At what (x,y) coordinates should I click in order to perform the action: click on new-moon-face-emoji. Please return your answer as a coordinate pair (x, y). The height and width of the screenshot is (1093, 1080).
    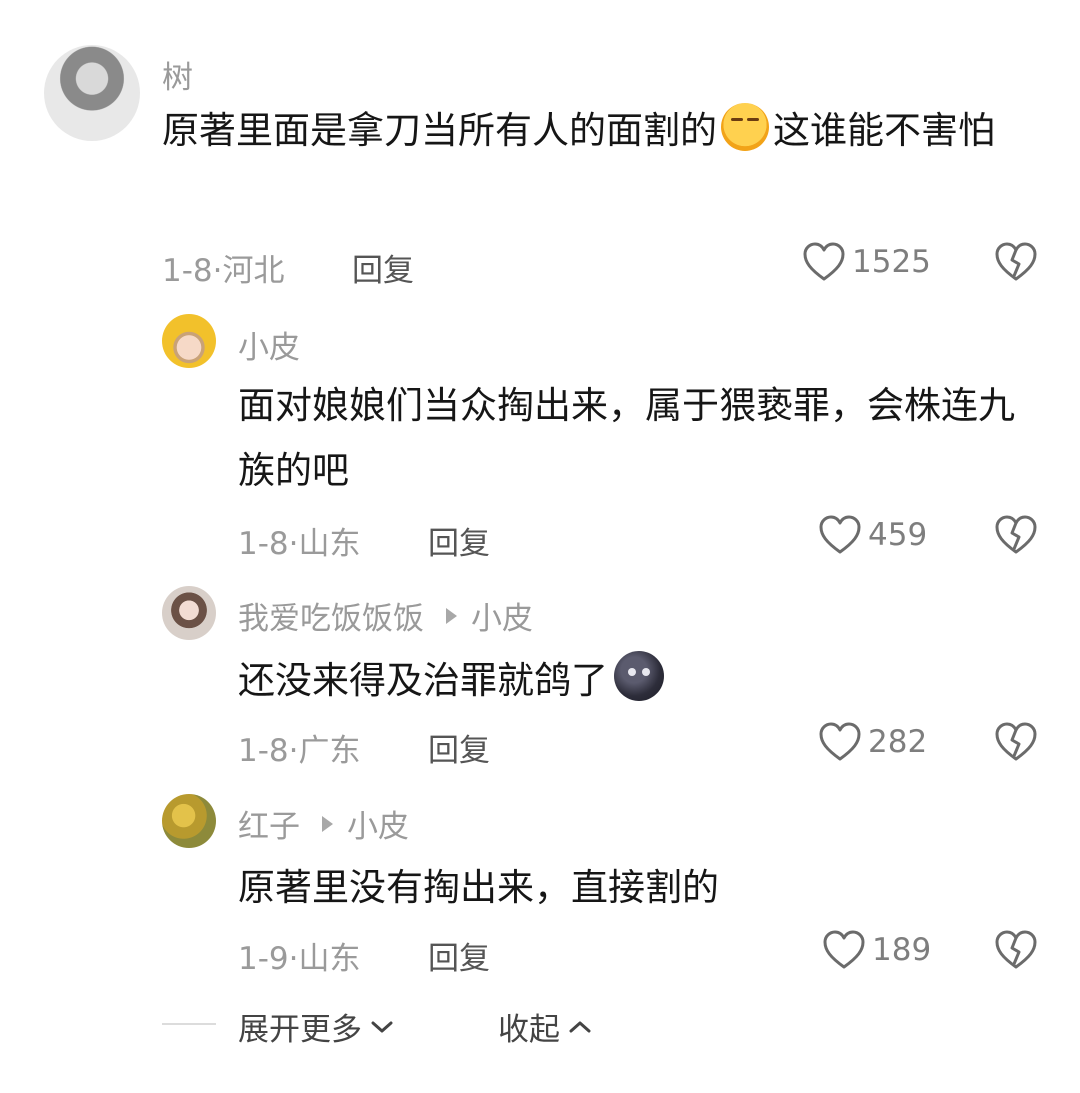
    Looking at the image, I should click on (639, 676).